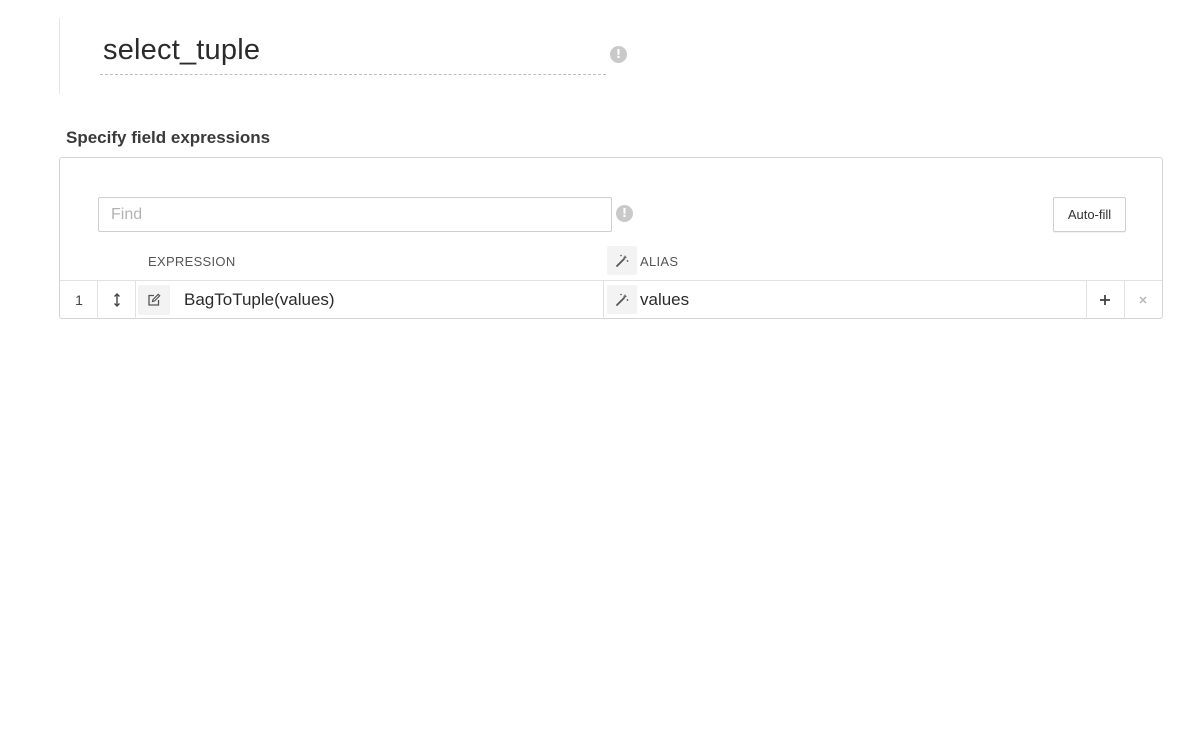 The width and height of the screenshot is (1200, 731). Describe the element at coordinates (168, 137) in the screenshot. I see `section-label: Specify field expressions` at that location.